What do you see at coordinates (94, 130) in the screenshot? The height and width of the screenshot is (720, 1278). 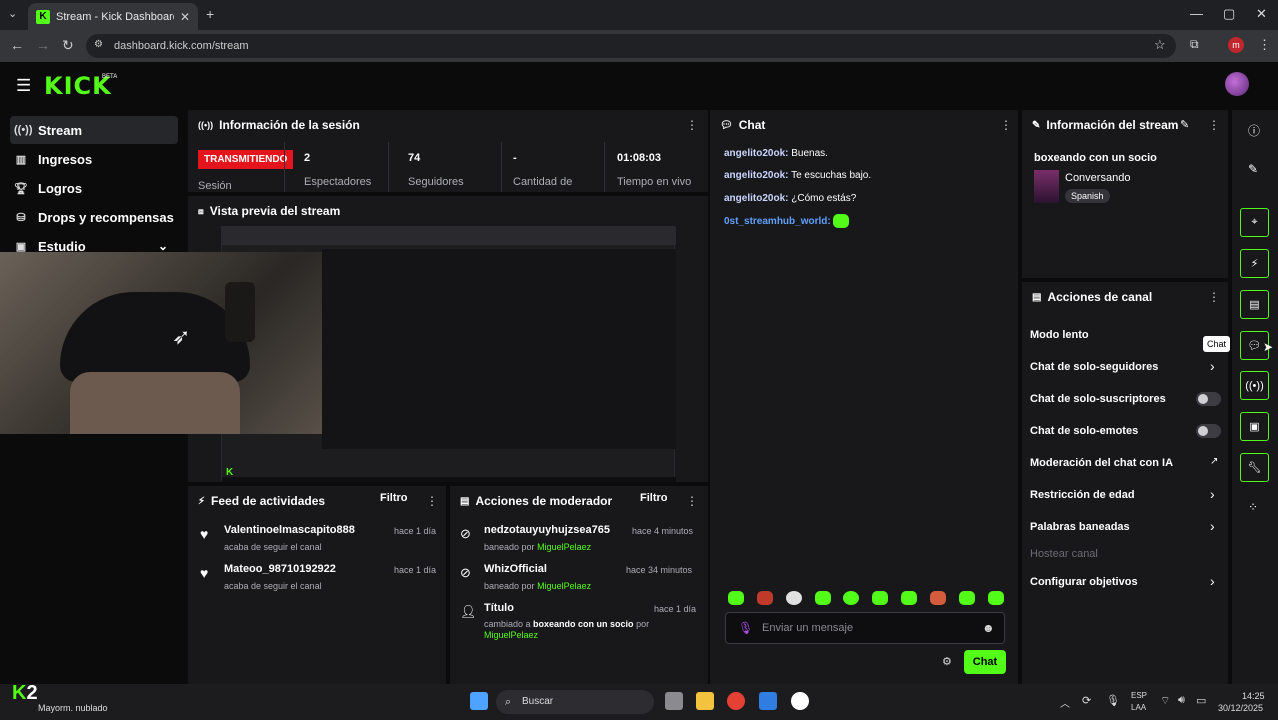 I see `sidebar-item-stream: ((•)) Stream` at bounding box center [94, 130].